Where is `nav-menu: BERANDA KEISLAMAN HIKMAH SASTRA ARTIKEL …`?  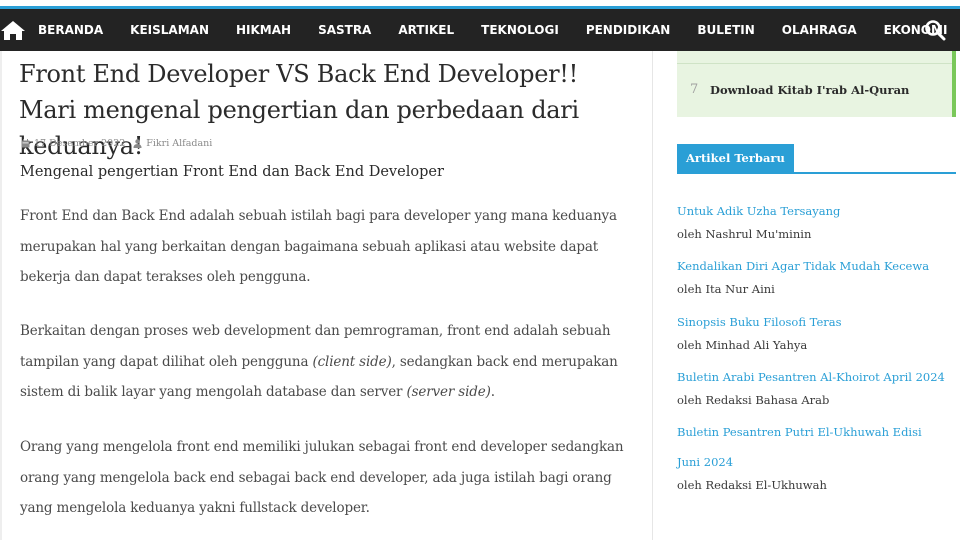 nav-menu: BERANDA KEISLAMAN HIKMAH SASTRA ARTIKEL … is located at coordinates (493, 30).